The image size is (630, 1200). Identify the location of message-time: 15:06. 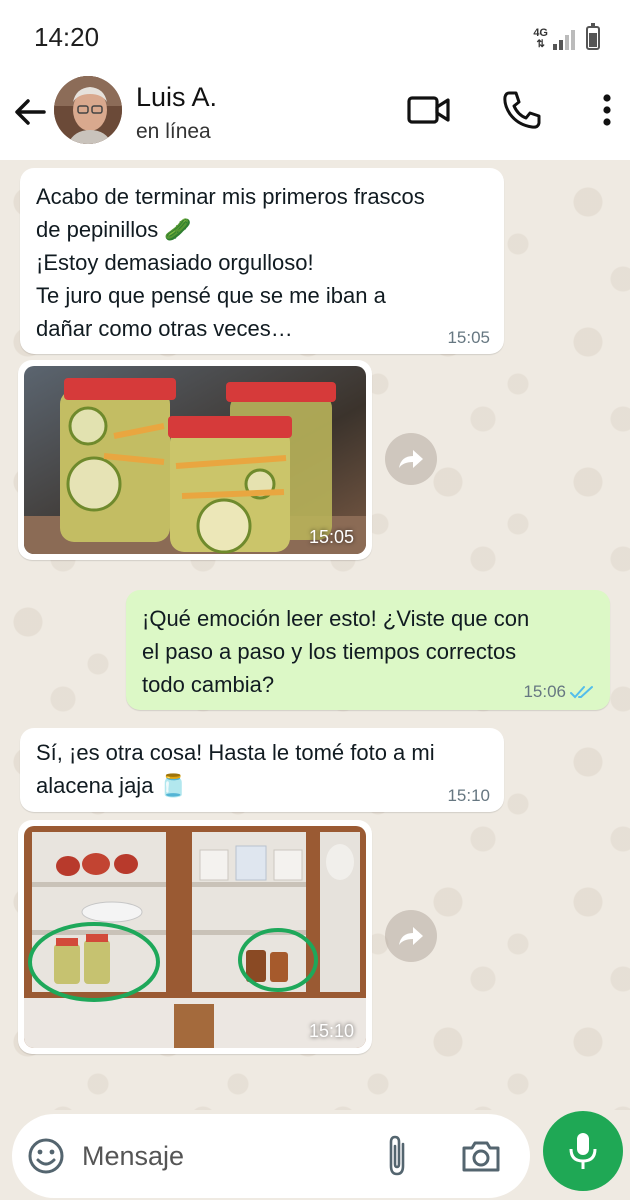
(544, 691).